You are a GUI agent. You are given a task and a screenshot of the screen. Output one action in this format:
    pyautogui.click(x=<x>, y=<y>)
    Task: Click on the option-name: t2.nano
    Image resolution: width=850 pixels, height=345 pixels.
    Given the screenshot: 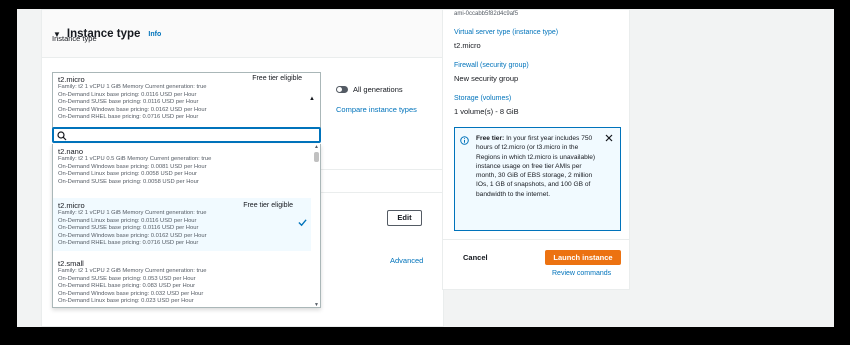 What is the action you would take?
    pyautogui.click(x=71, y=151)
    